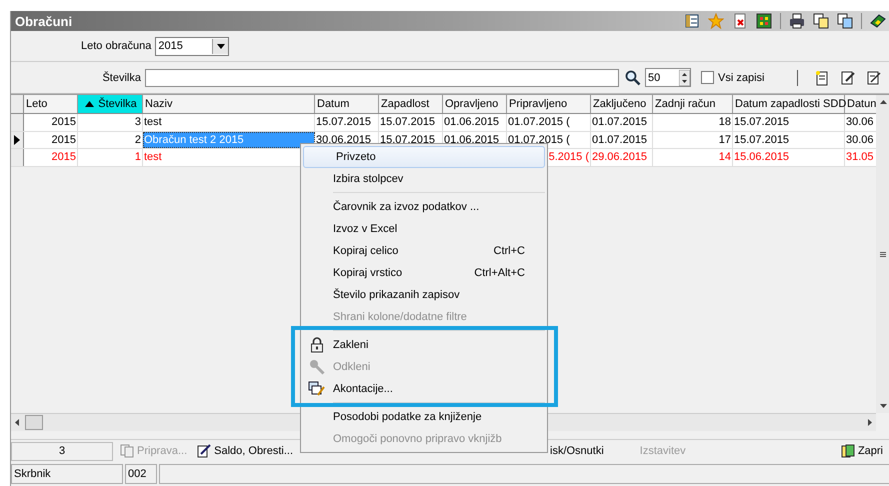 The height and width of the screenshot is (486, 889). Describe the element at coordinates (116, 46) in the screenshot. I see `year-label: Leto obračuna` at that location.